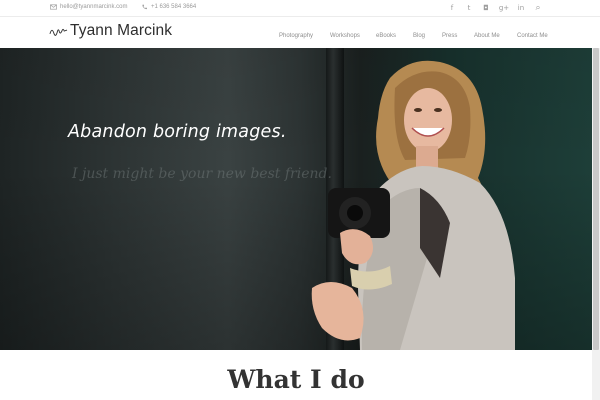 Image resolution: width=600 pixels, height=400 pixels. What do you see at coordinates (345, 36) in the screenshot?
I see `nav-workshops: Workshops` at bounding box center [345, 36].